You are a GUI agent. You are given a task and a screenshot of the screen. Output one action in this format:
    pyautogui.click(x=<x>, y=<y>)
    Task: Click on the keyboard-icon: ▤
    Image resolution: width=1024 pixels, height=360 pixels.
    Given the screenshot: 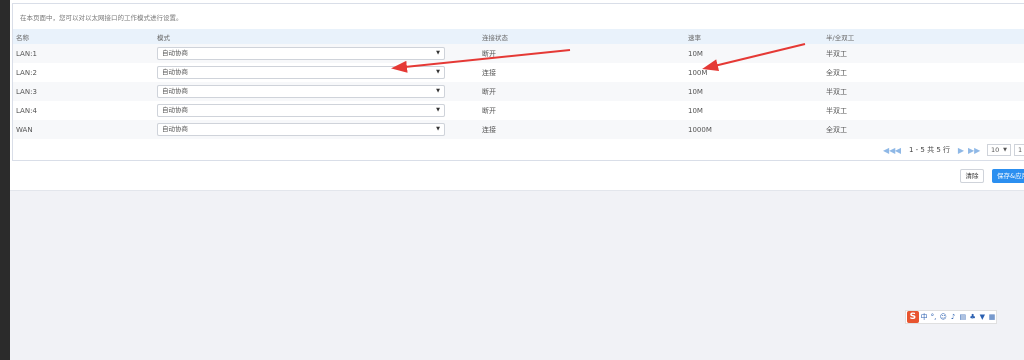 What is the action you would take?
    pyautogui.click(x=963, y=317)
    